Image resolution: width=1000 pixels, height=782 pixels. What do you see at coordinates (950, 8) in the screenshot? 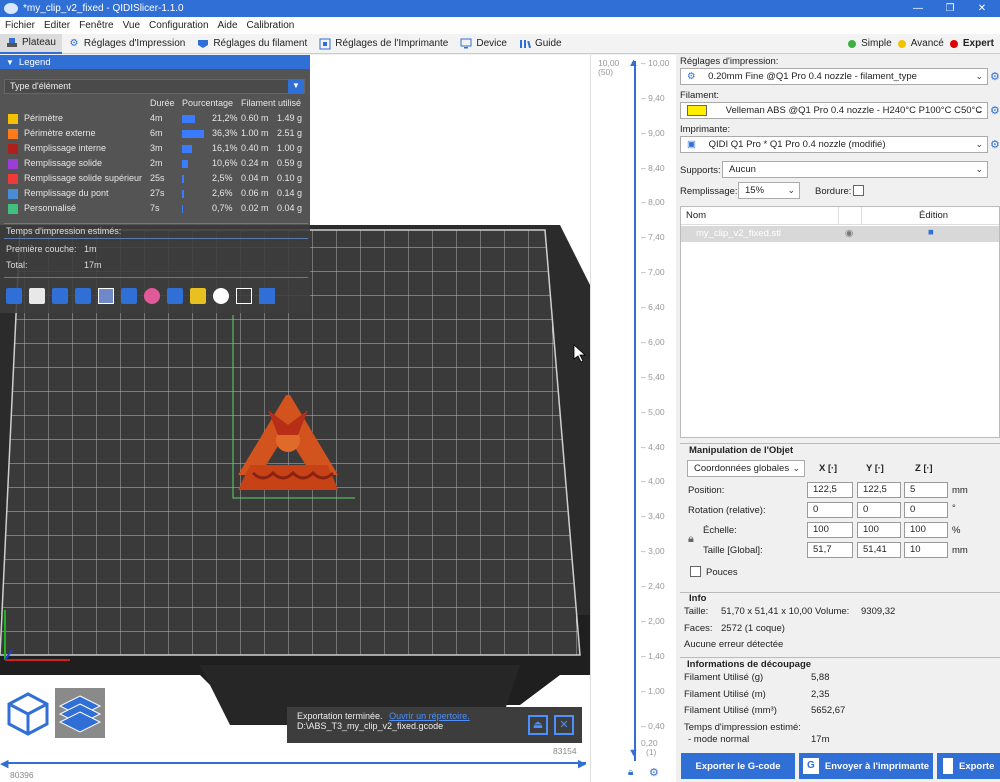
I see `restore-icon: ❐` at bounding box center [950, 8].